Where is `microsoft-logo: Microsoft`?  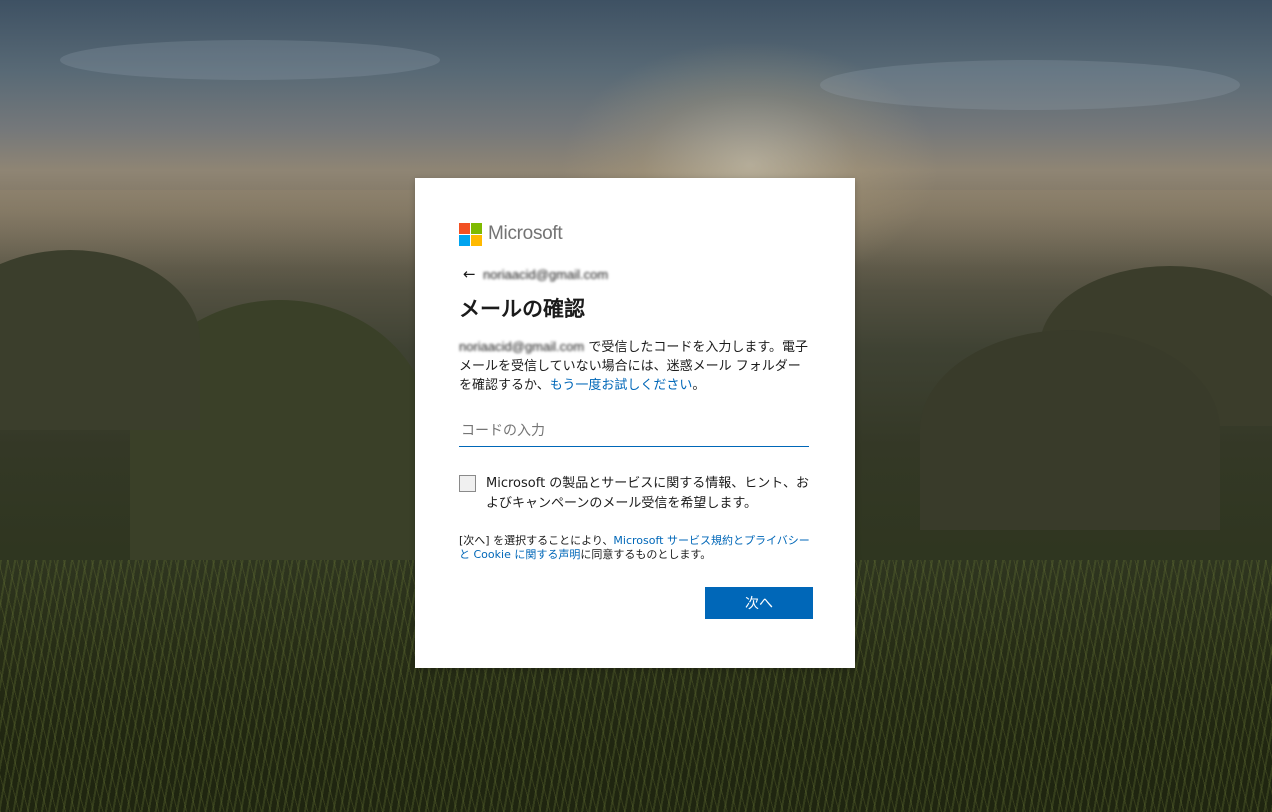
microsoft-logo: Microsoft is located at coordinates (635, 234).